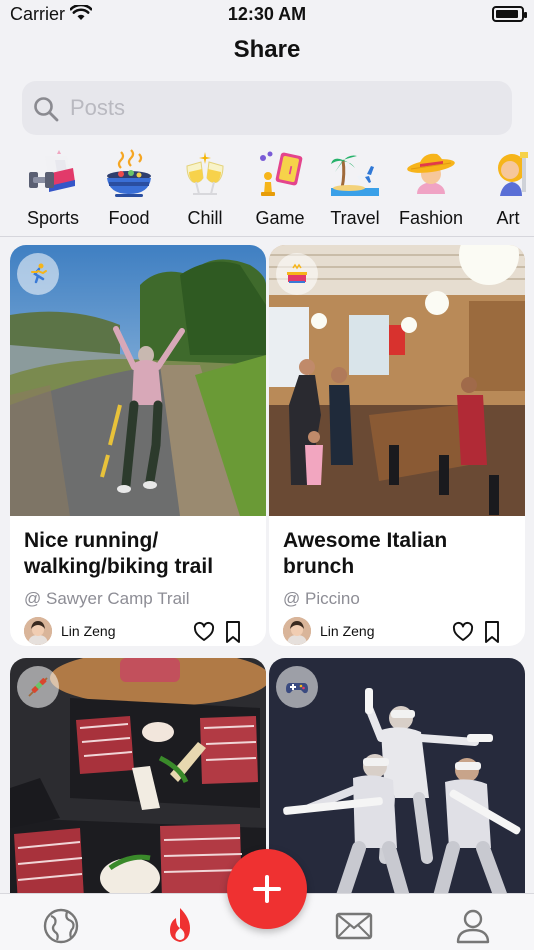 The image size is (534, 950). I want to click on category-food: Food, so click(129, 191).